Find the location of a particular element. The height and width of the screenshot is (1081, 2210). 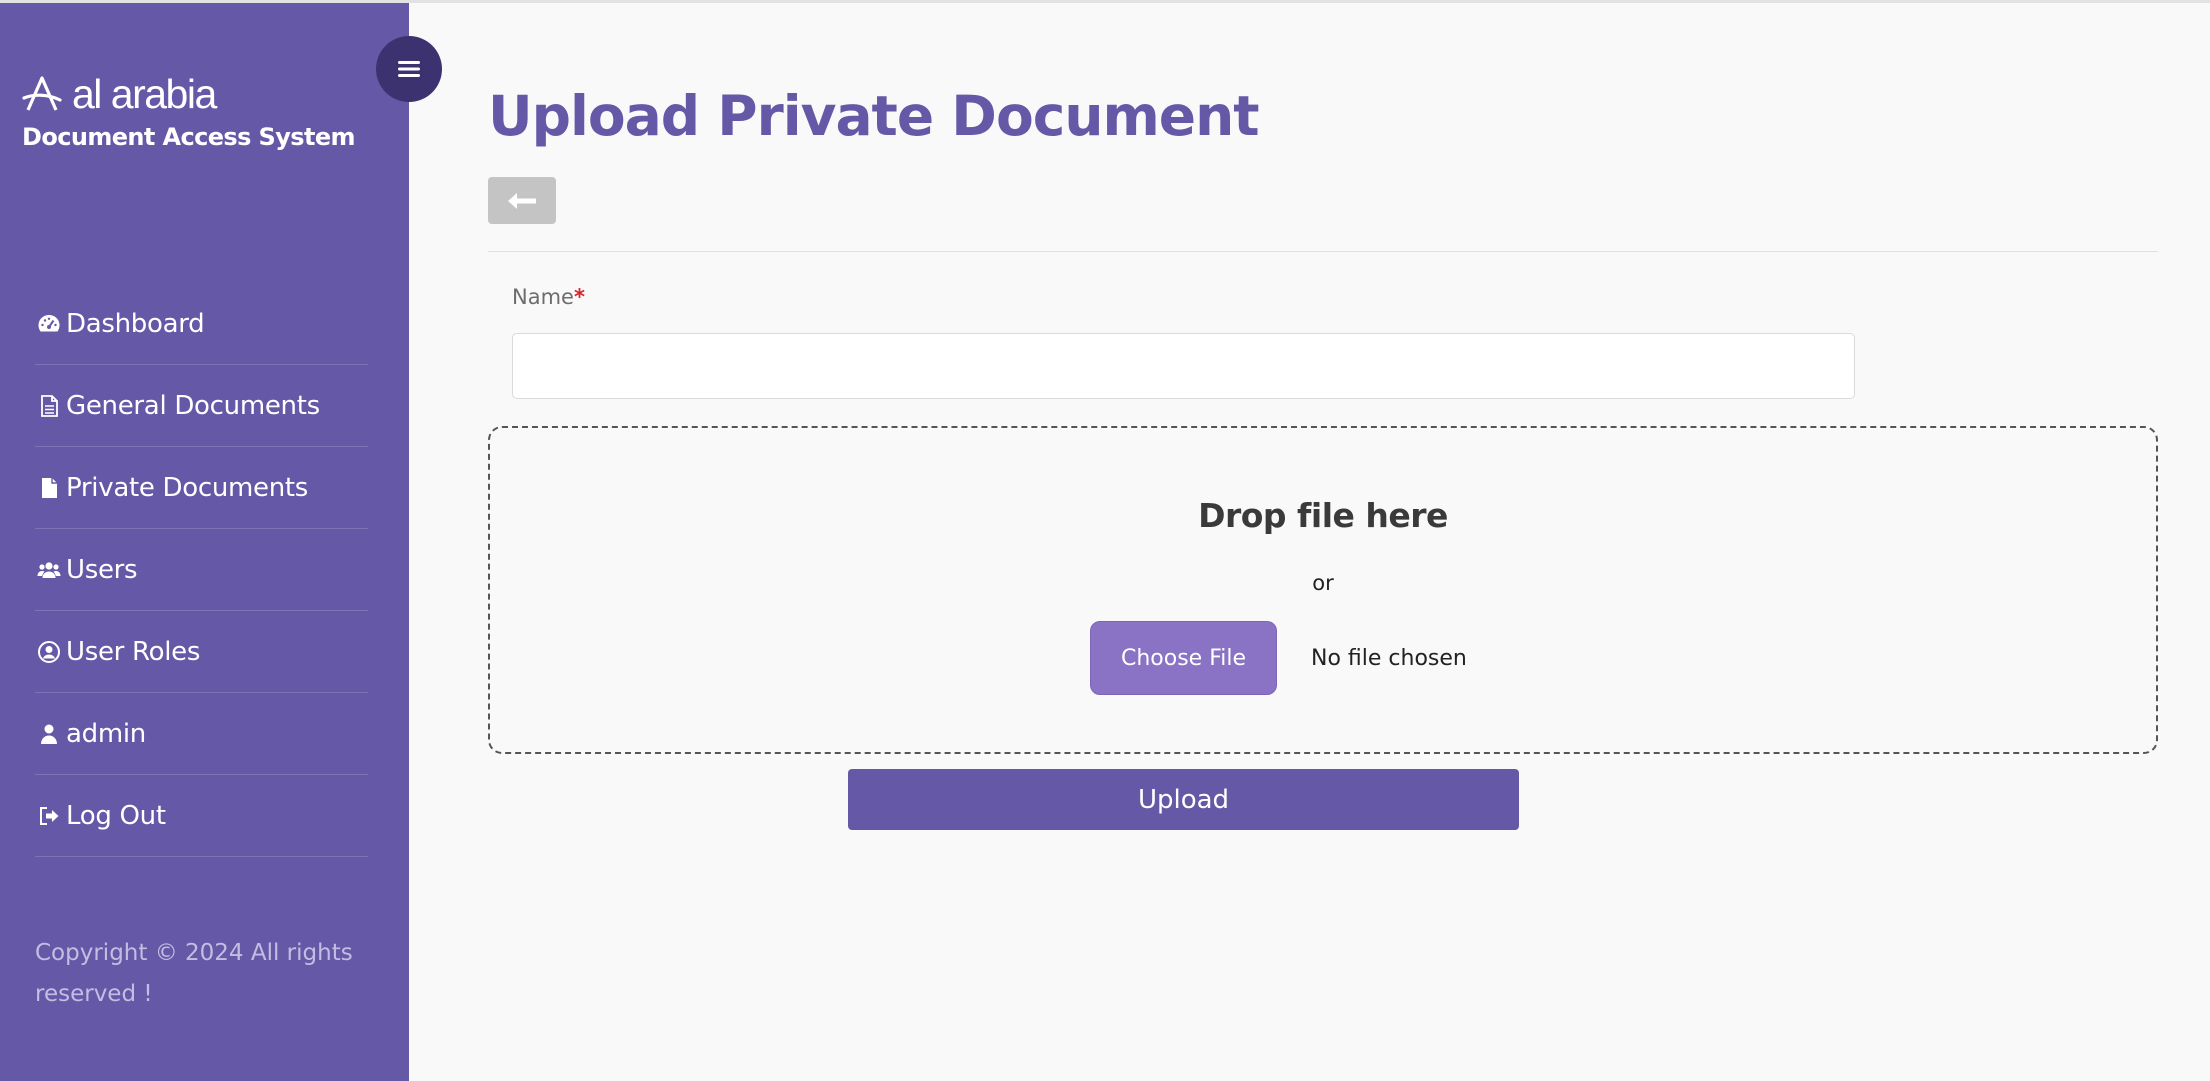

dashboard-gauge-icon is located at coordinates (49, 324).